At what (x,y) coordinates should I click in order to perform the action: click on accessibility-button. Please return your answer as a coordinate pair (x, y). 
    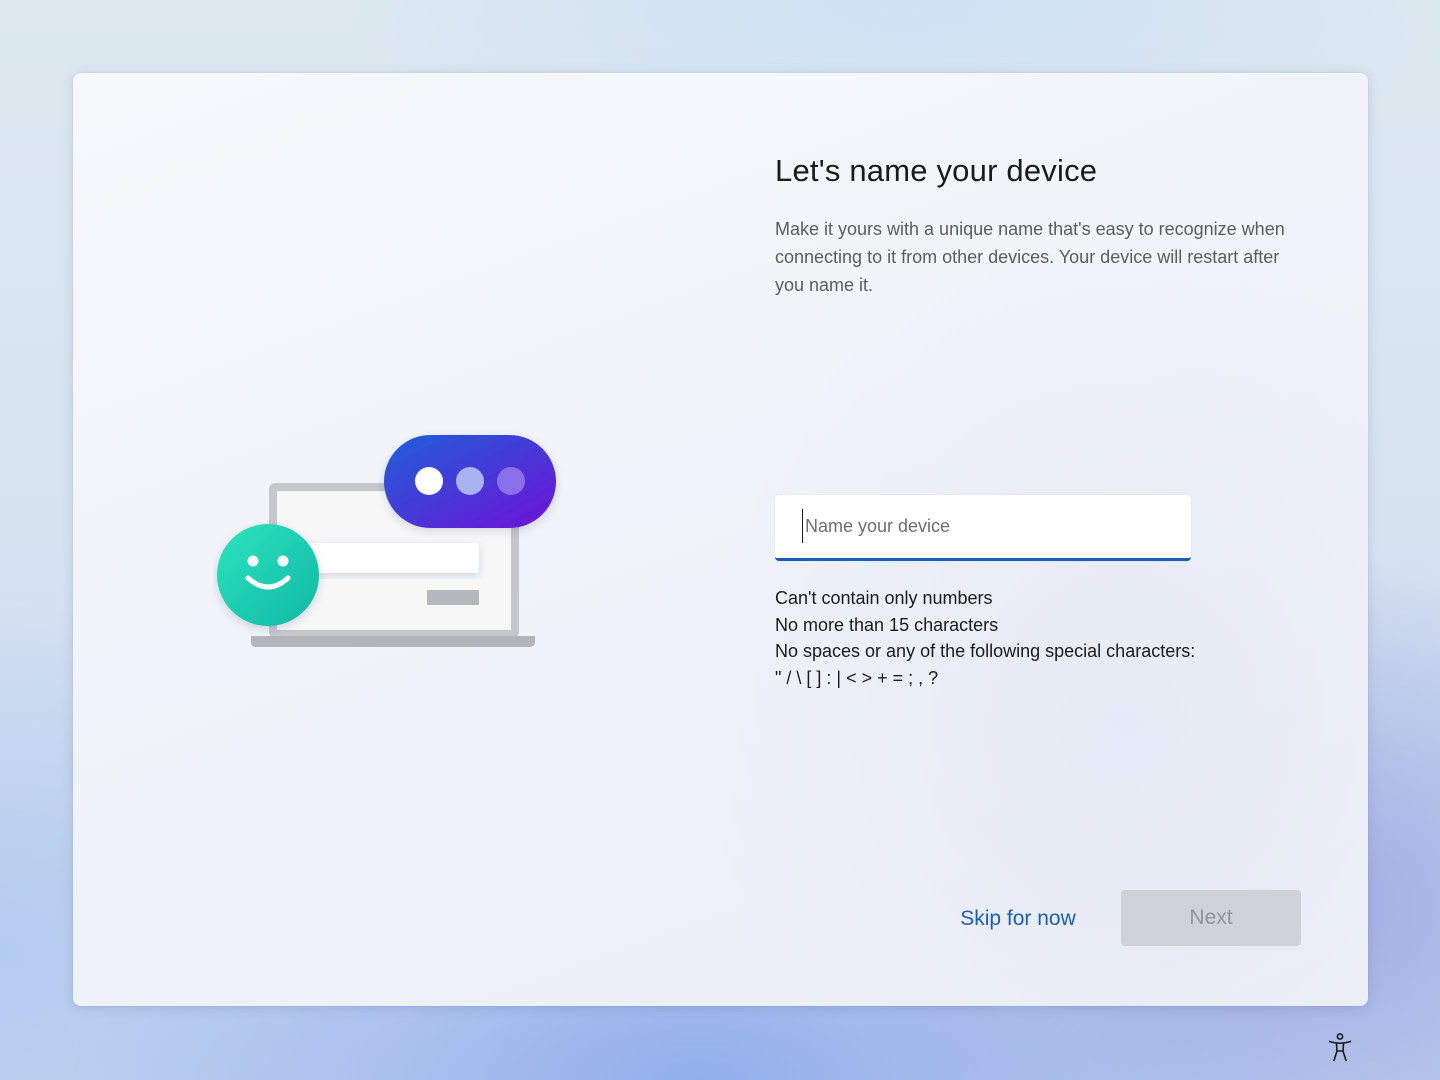
    Looking at the image, I should click on (1340, 1048).